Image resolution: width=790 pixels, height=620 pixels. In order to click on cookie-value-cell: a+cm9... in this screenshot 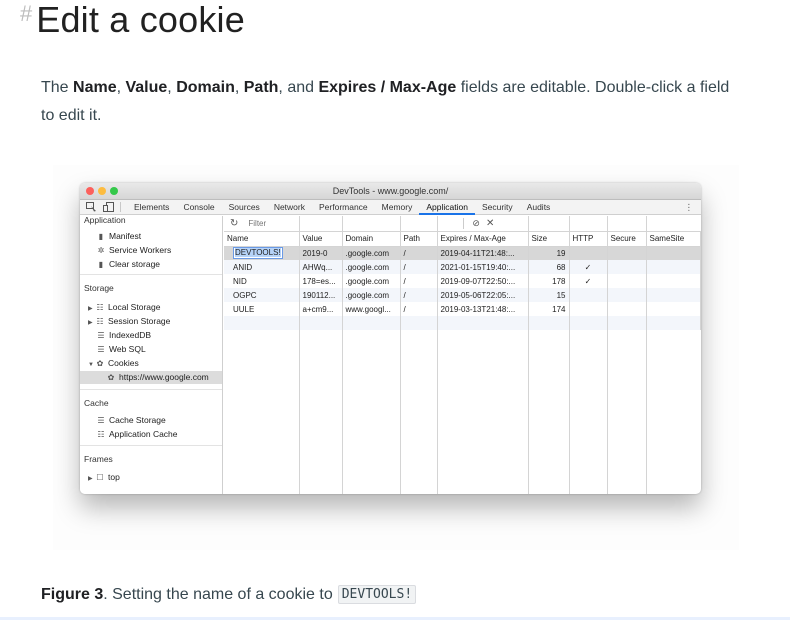, I will do `click(321, 309)`.